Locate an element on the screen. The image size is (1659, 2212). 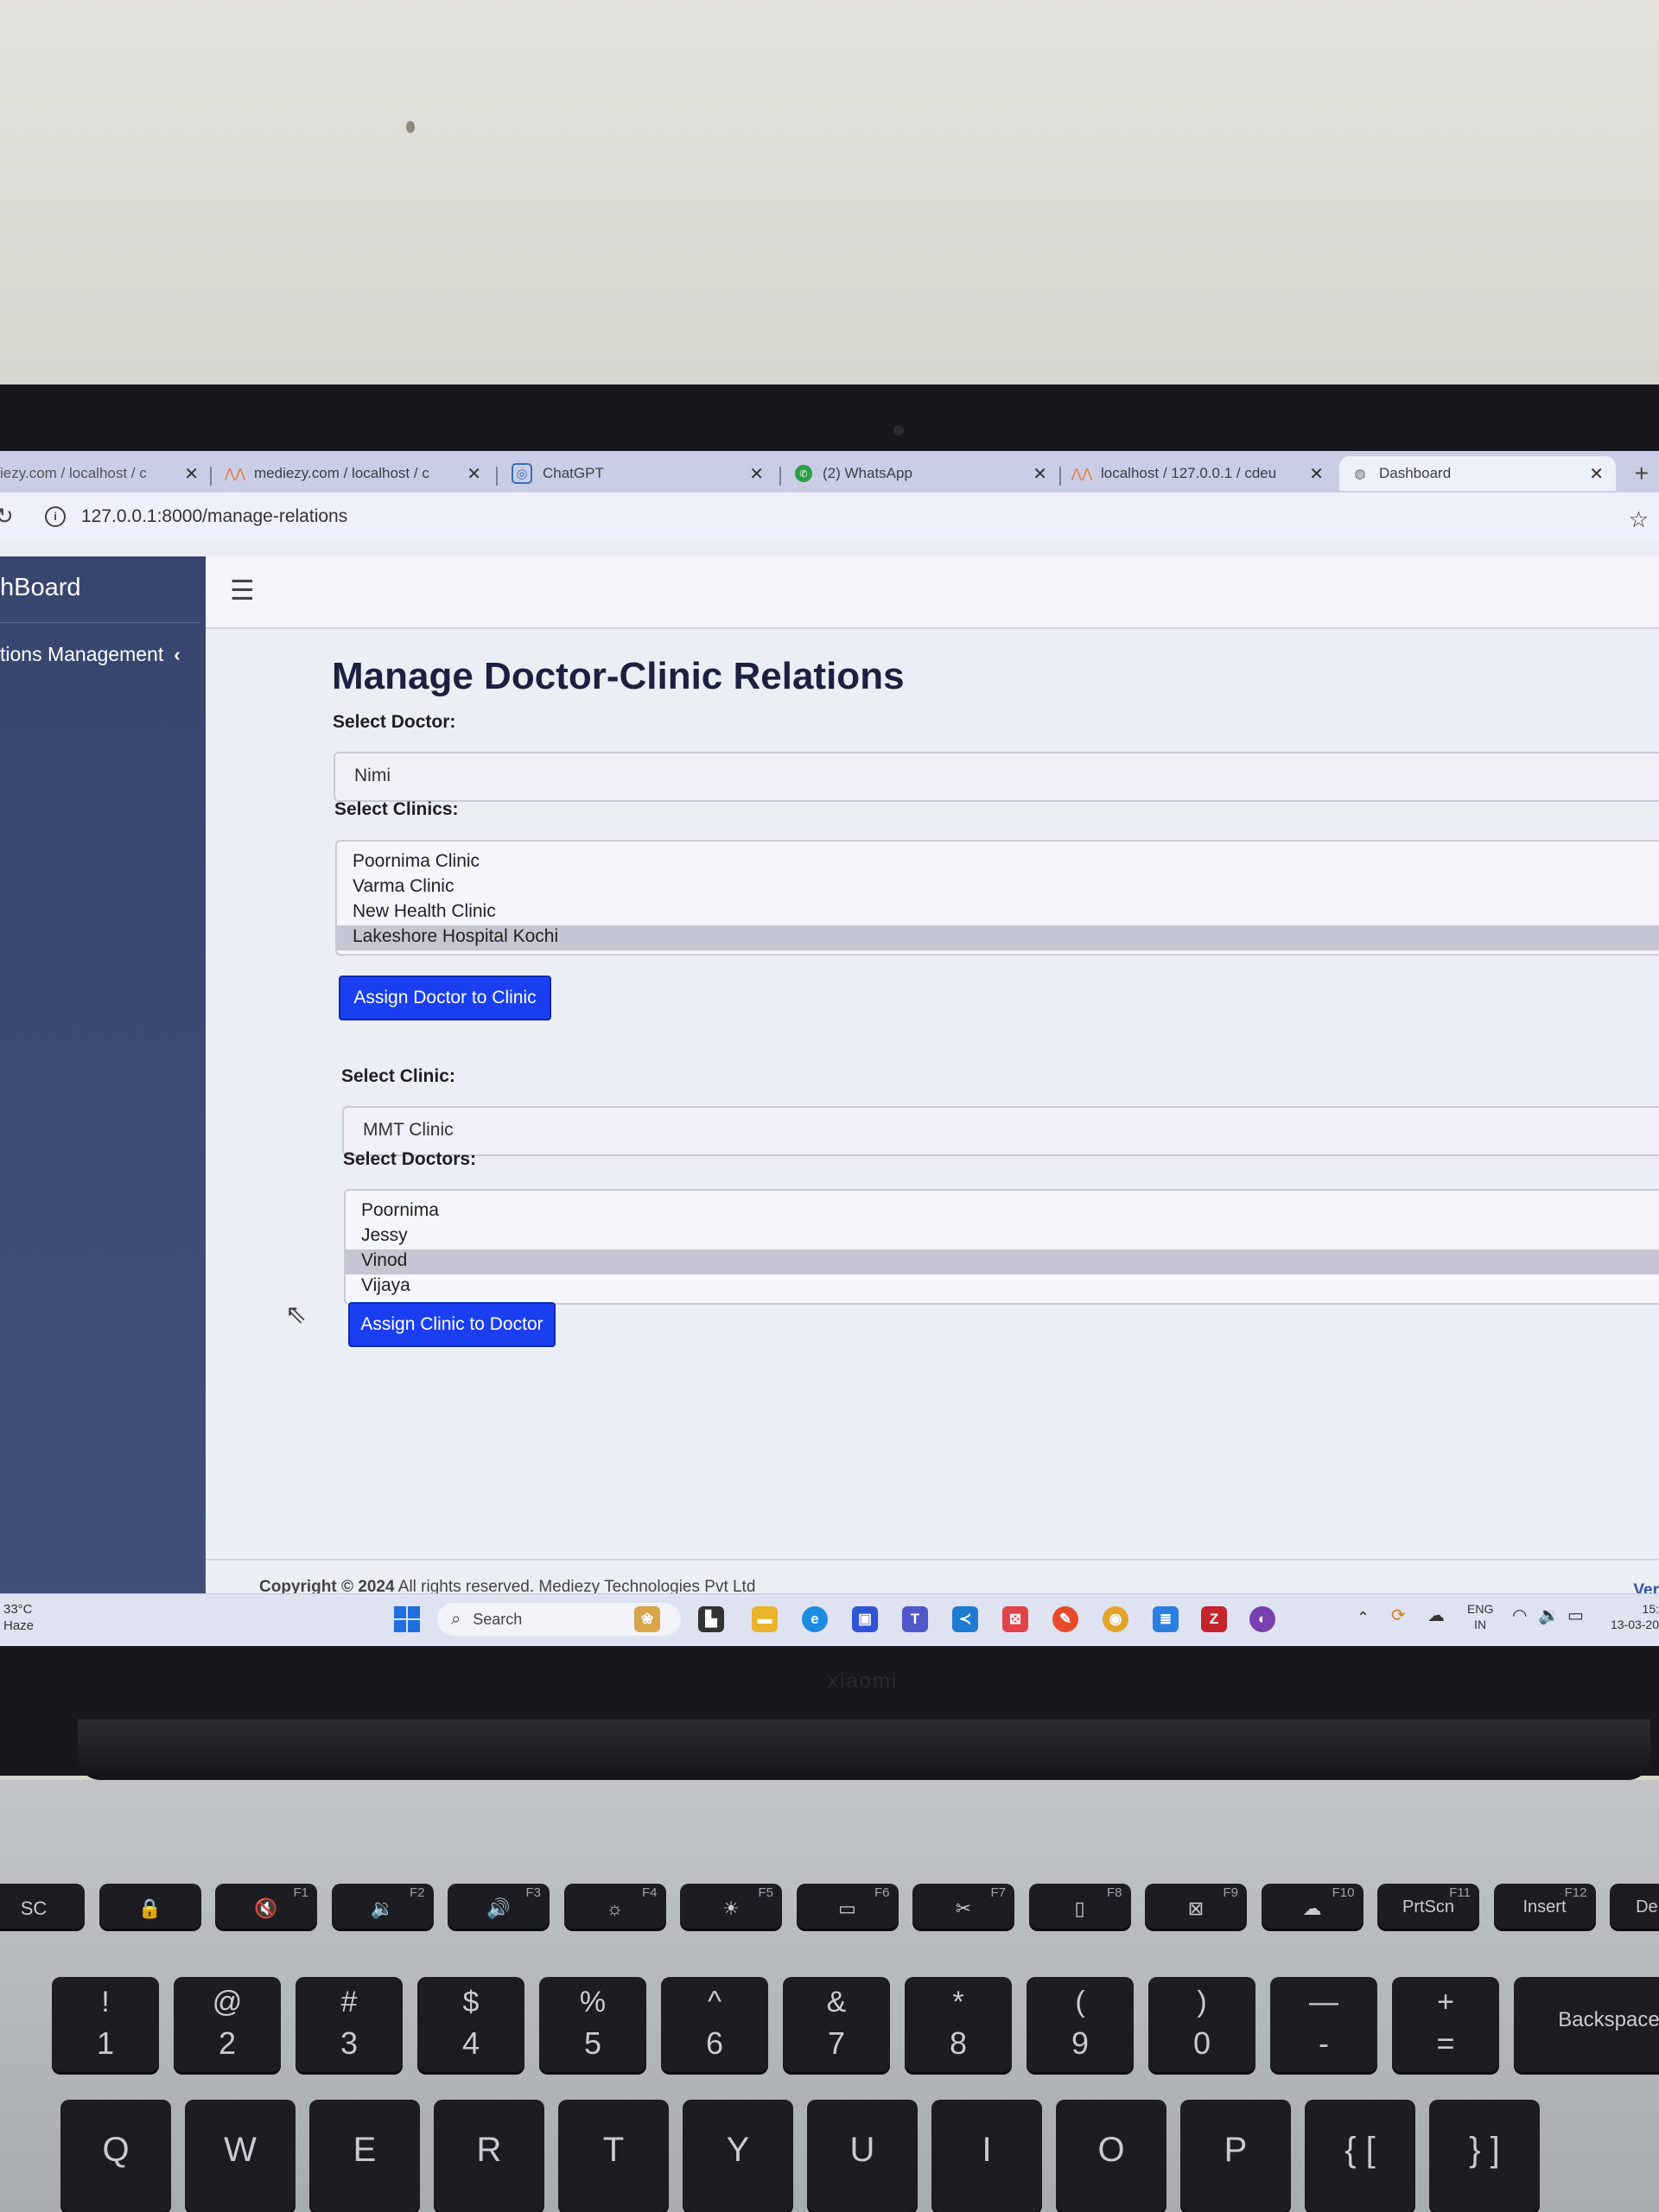
list-item-selected: Vinod is located at coordinates (1002, 1261).